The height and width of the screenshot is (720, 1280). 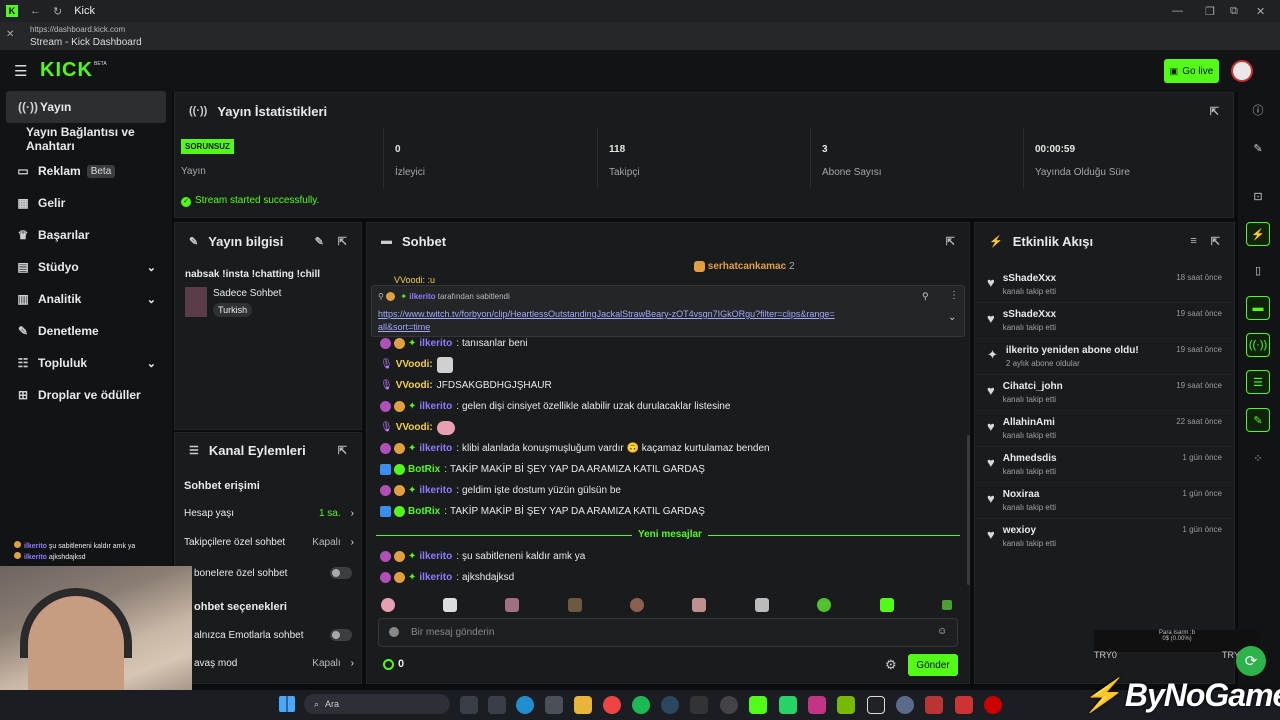 I want to click on windows-start-icon, so click(x=287, y=704).